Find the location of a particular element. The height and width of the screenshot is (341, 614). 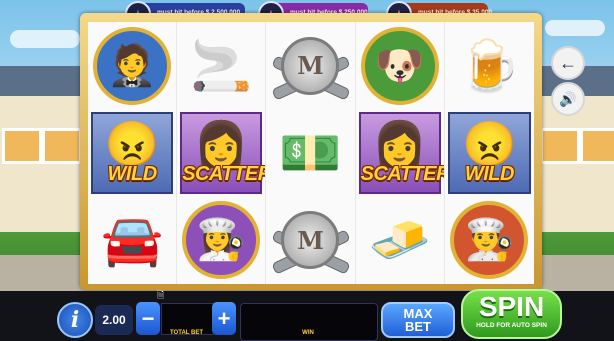

reel-symbol: 🚬 is located at coordinates (221, 65).